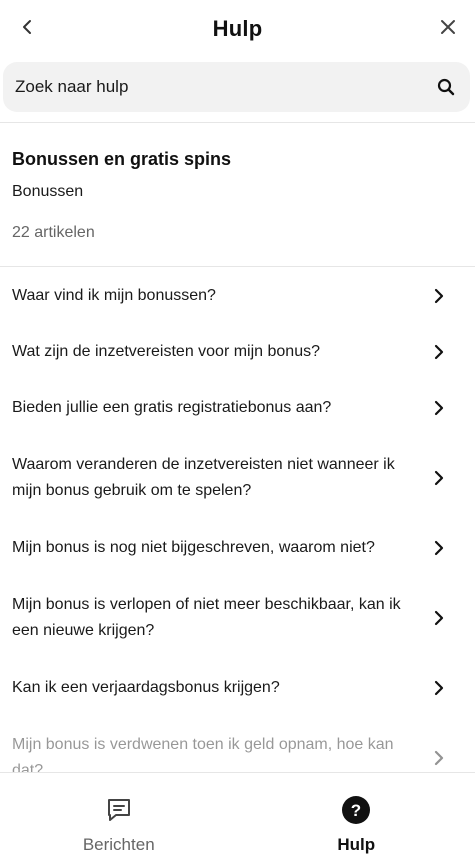 Image resolution: width=475 pixels, height=861 pixels. What do you see at coordinates (118, 844) in the screenshot?
I see `nav-label: Berichten` at bounding box center [118, 844].